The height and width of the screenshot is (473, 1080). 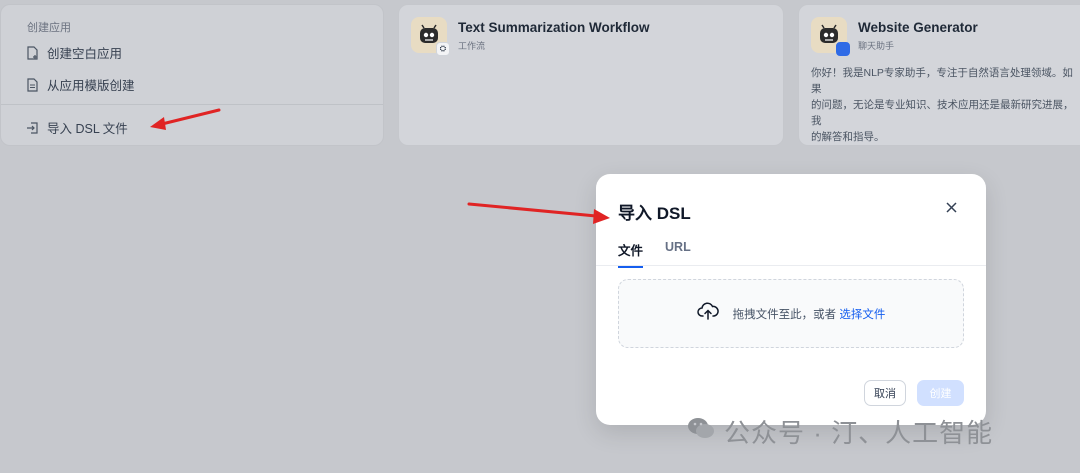 I want to click on file-dropzone: 拖拽文件至此，或者 选择文件, so click(x=791, y=313).